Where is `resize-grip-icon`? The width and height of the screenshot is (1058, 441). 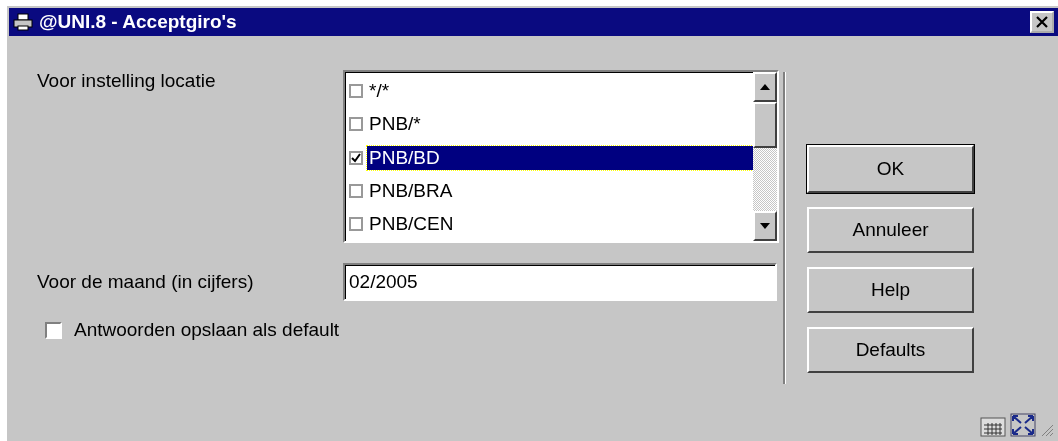 resize-grip-icon is located at coordinates (1047, 430).